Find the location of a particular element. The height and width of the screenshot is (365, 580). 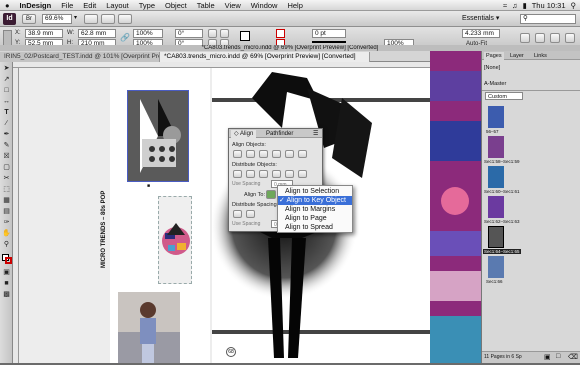

menu-align-to-spread: Align to Spread is located at coordinates (315, 227).